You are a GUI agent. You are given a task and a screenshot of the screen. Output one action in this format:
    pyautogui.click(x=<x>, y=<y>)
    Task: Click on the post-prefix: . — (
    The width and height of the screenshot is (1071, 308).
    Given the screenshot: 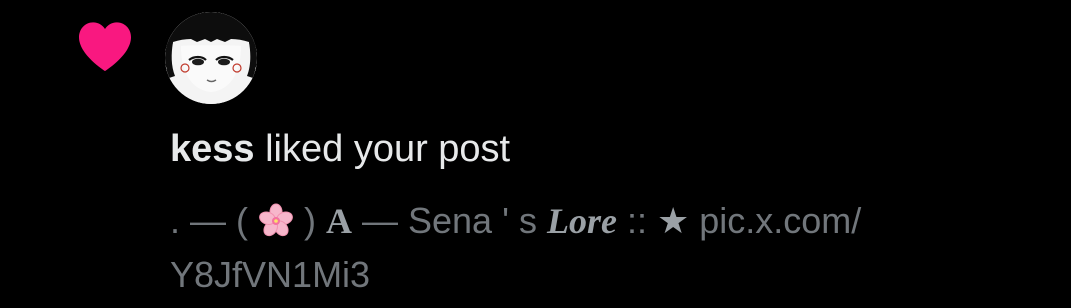 What is the action you would take?
    pyautogui.click(x=214, y=220)
    